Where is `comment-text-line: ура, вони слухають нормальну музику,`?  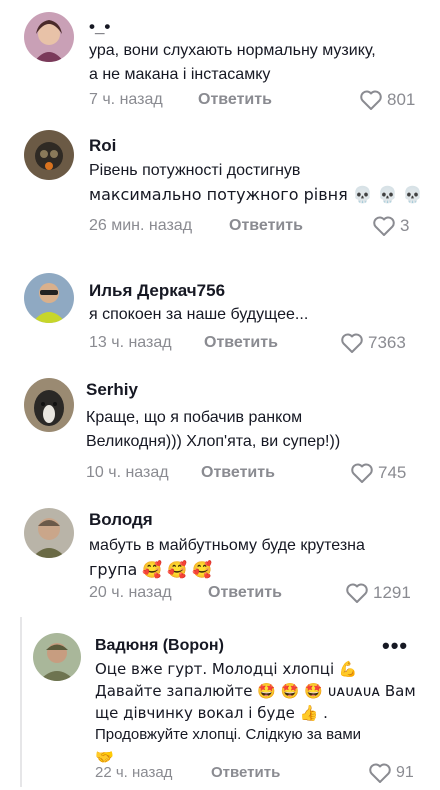 comment-text-line: ура, вони слухають нормальну музику, is located at coordinates (232, 50).